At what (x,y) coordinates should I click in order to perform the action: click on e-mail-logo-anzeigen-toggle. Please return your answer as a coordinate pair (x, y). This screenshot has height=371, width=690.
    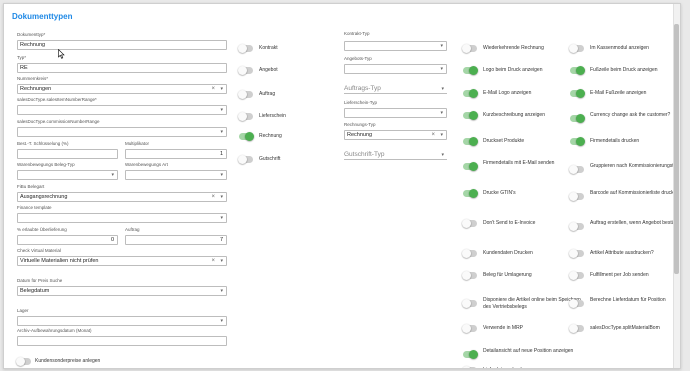
    Looking at the image, I should click on (470, 93).